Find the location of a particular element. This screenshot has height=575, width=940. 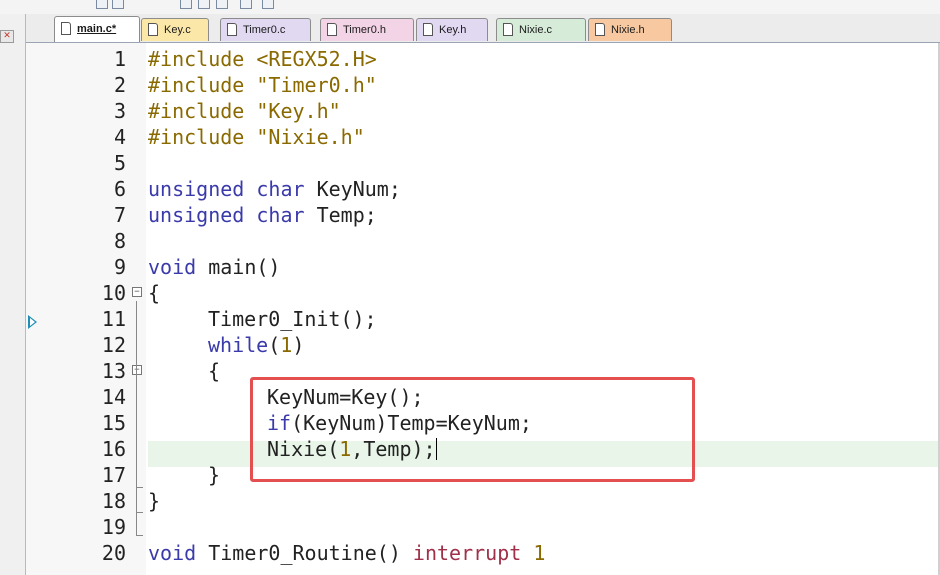

diamond-icon is located at coordinates (222, 4).